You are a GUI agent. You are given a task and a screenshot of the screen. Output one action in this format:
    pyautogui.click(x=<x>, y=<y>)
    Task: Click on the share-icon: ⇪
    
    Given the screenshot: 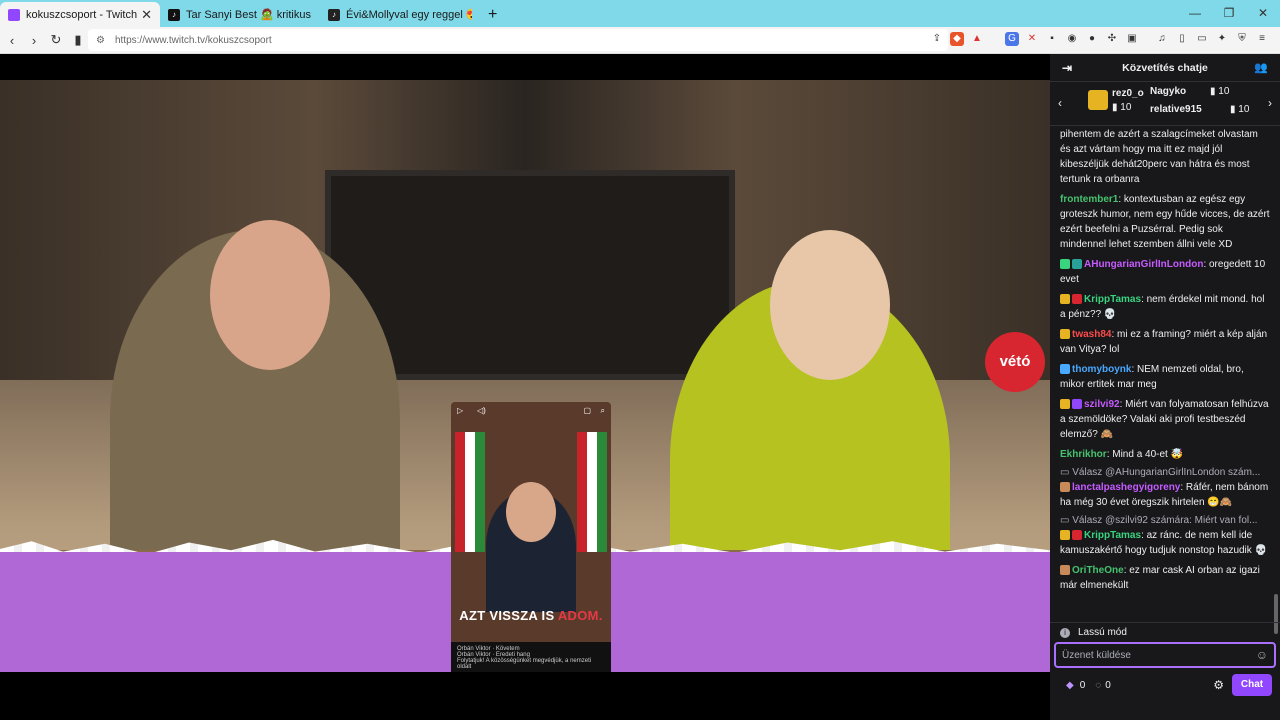 What is the action you would take?
    pyautogui.click(x=937, y=39)
    